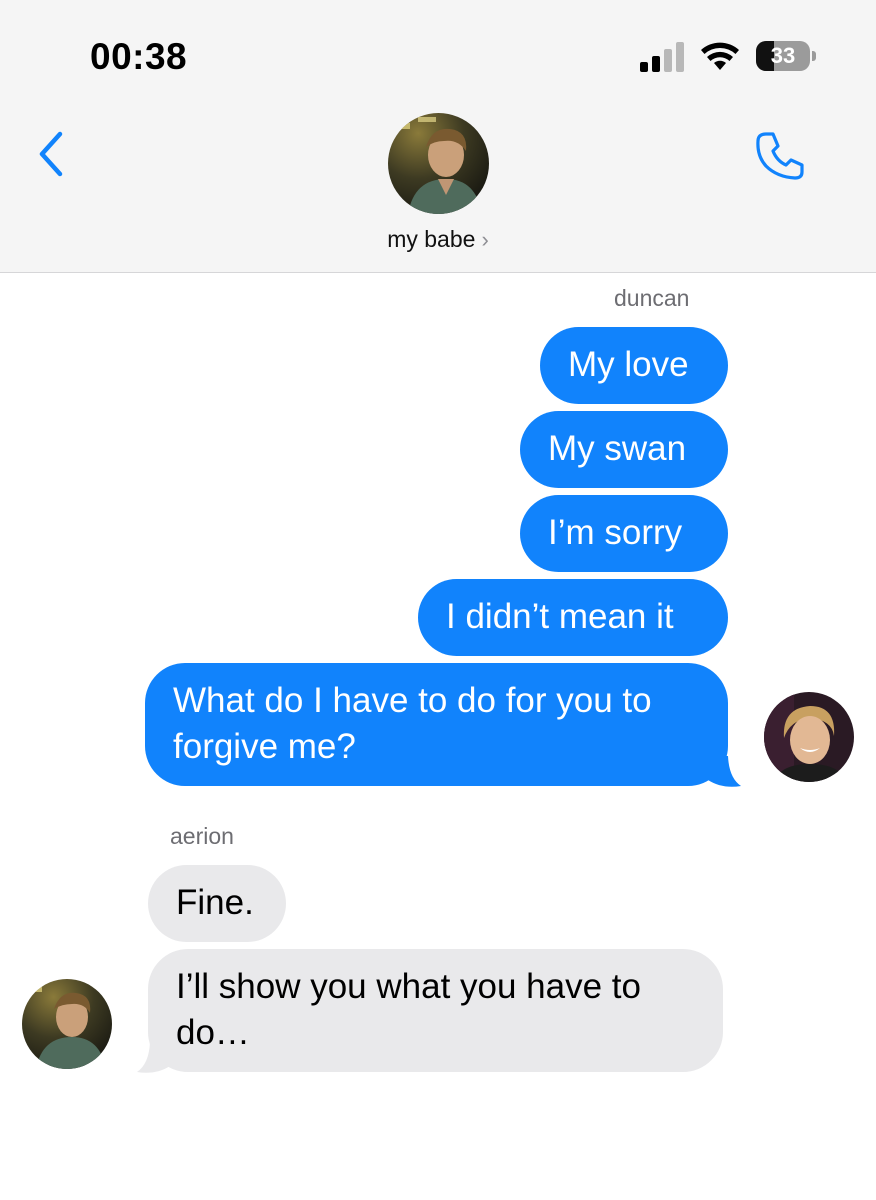  I want to click on status-time: 00:38, so click(139, 56).